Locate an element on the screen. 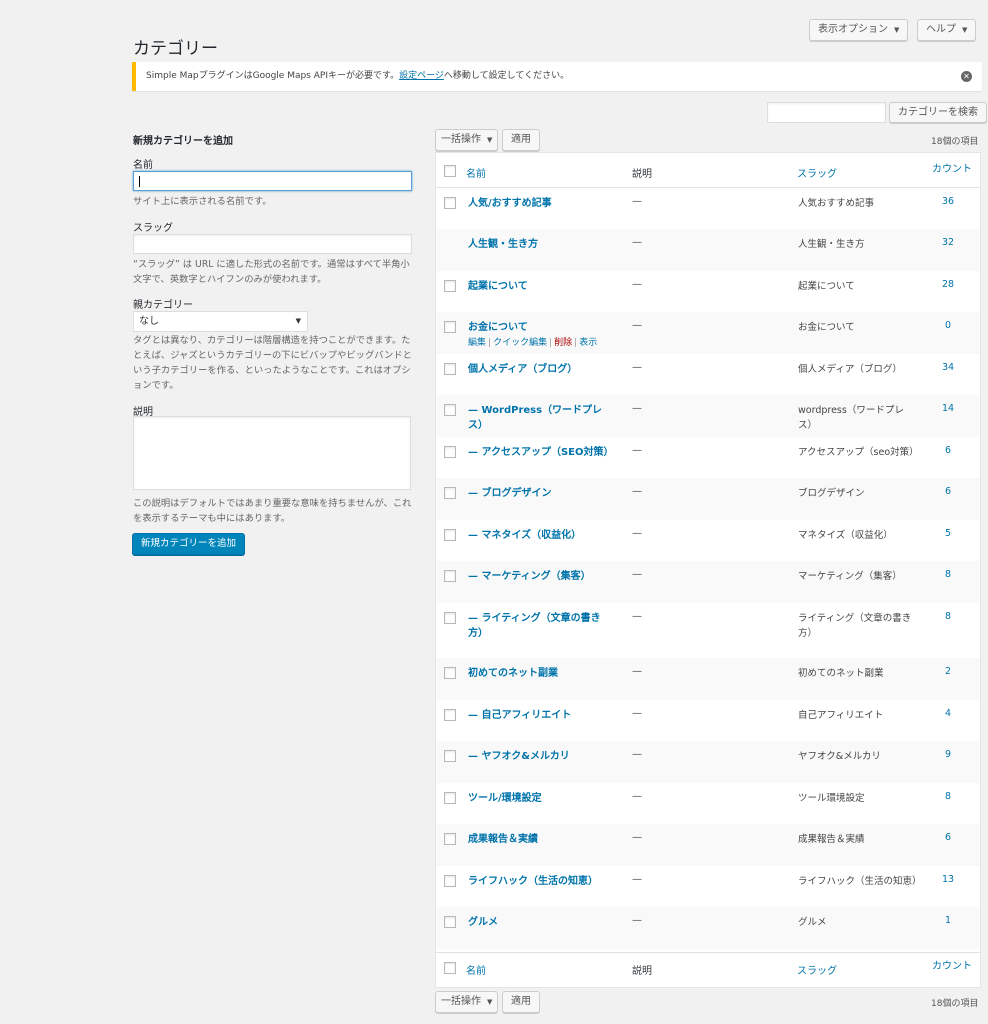 Image resolution: width=988 pixels, height=1024 pixels. table-row: お金について — お金について 0 編集 | クイック編集 | 削除 | 表示 is located at coordinates (708, 333).